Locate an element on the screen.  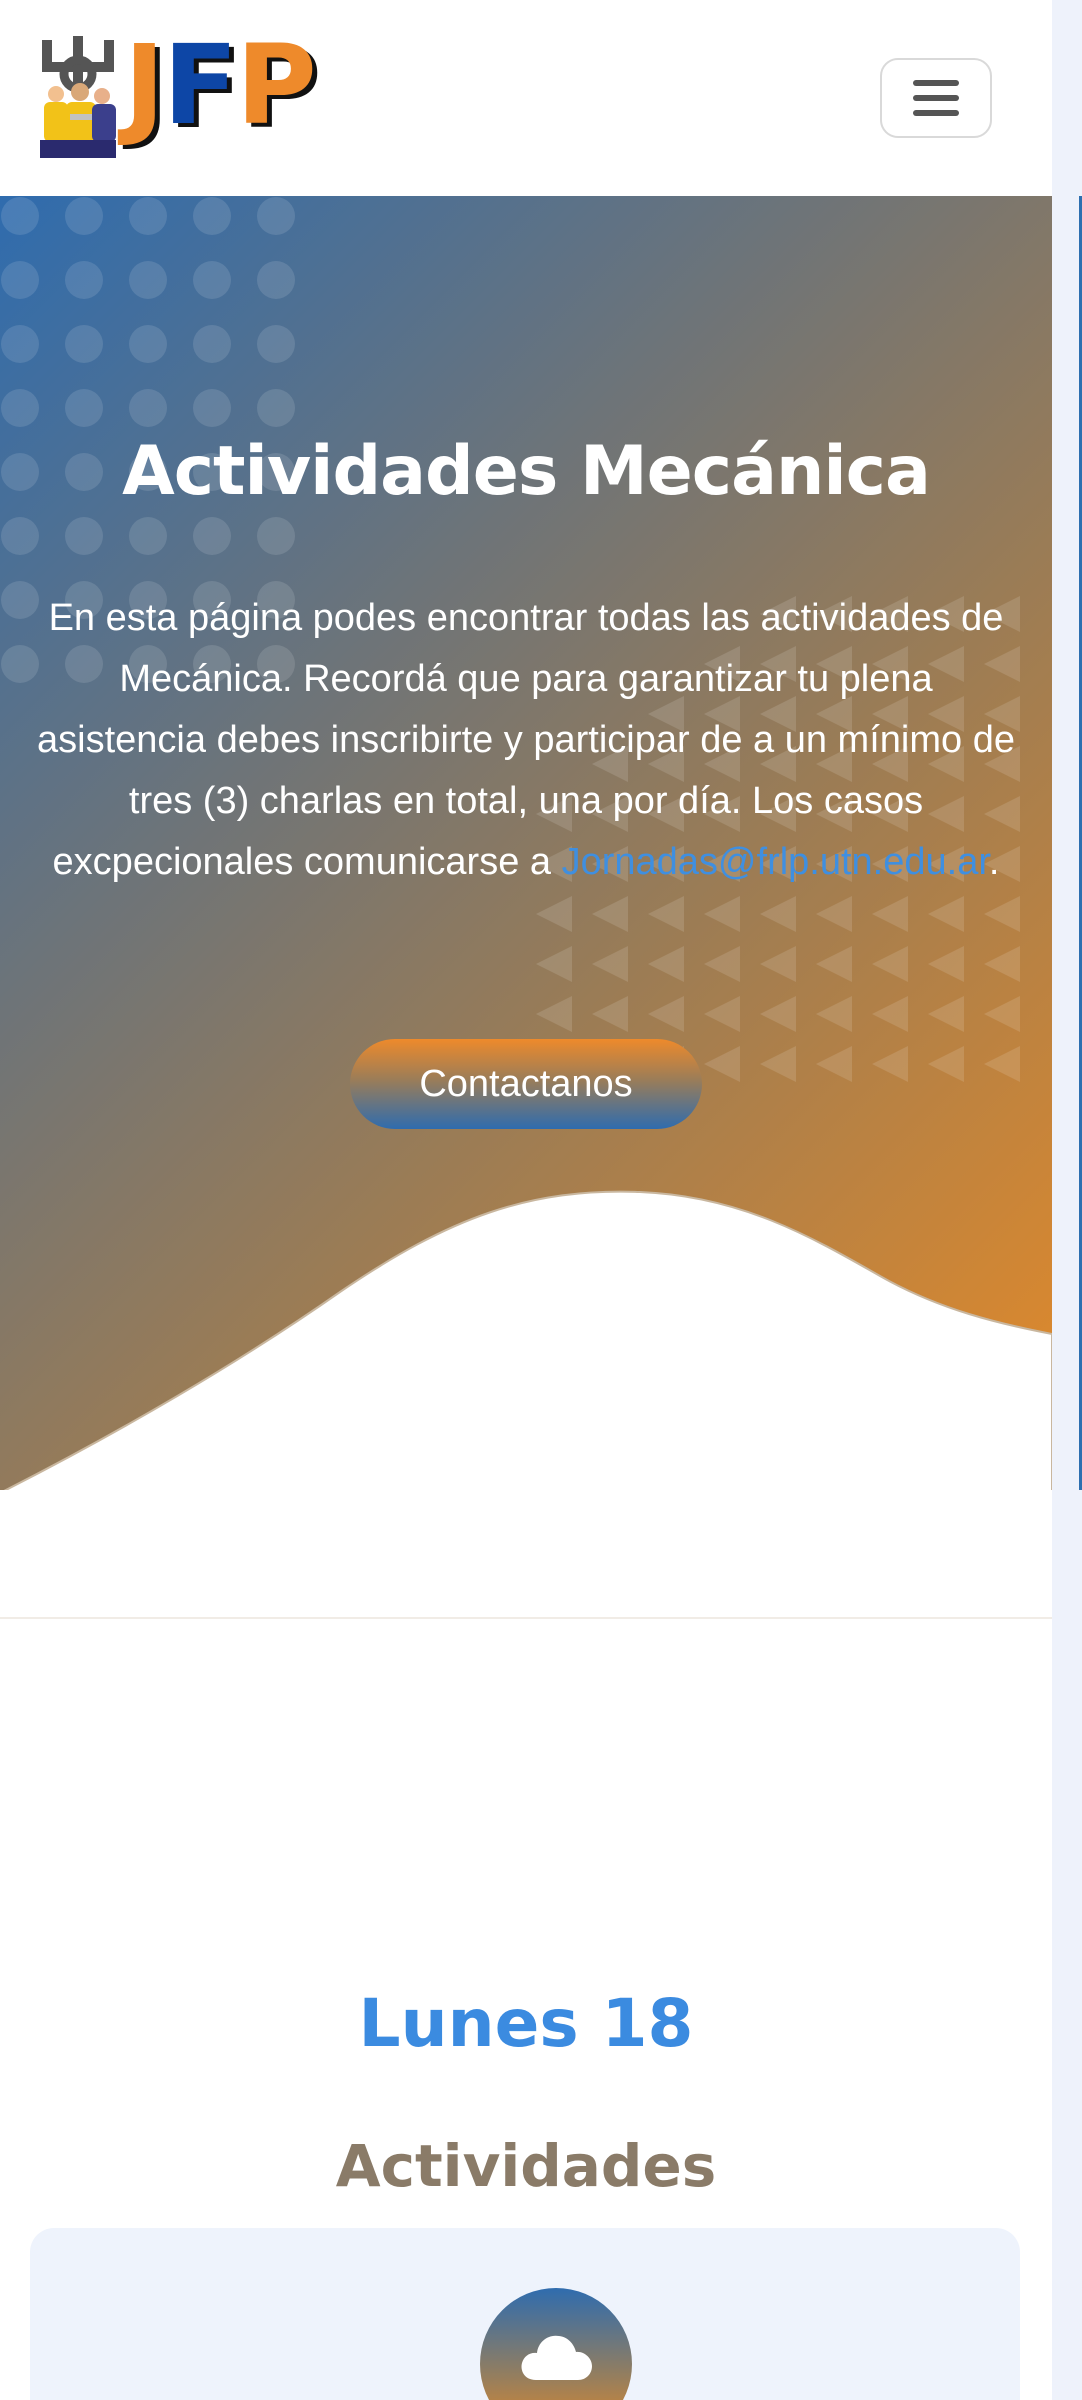
page-title: Actividades Mecánica is located at coordinates (526, 471).